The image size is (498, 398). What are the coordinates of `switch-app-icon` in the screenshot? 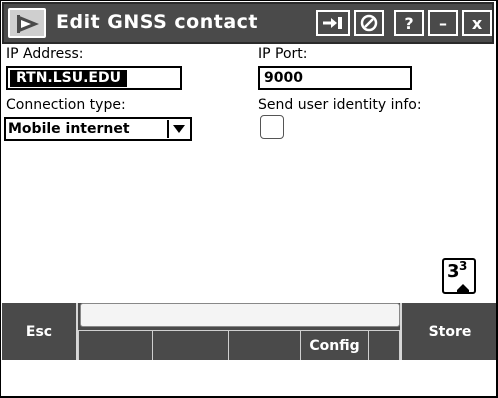 It's located at (332, 23).